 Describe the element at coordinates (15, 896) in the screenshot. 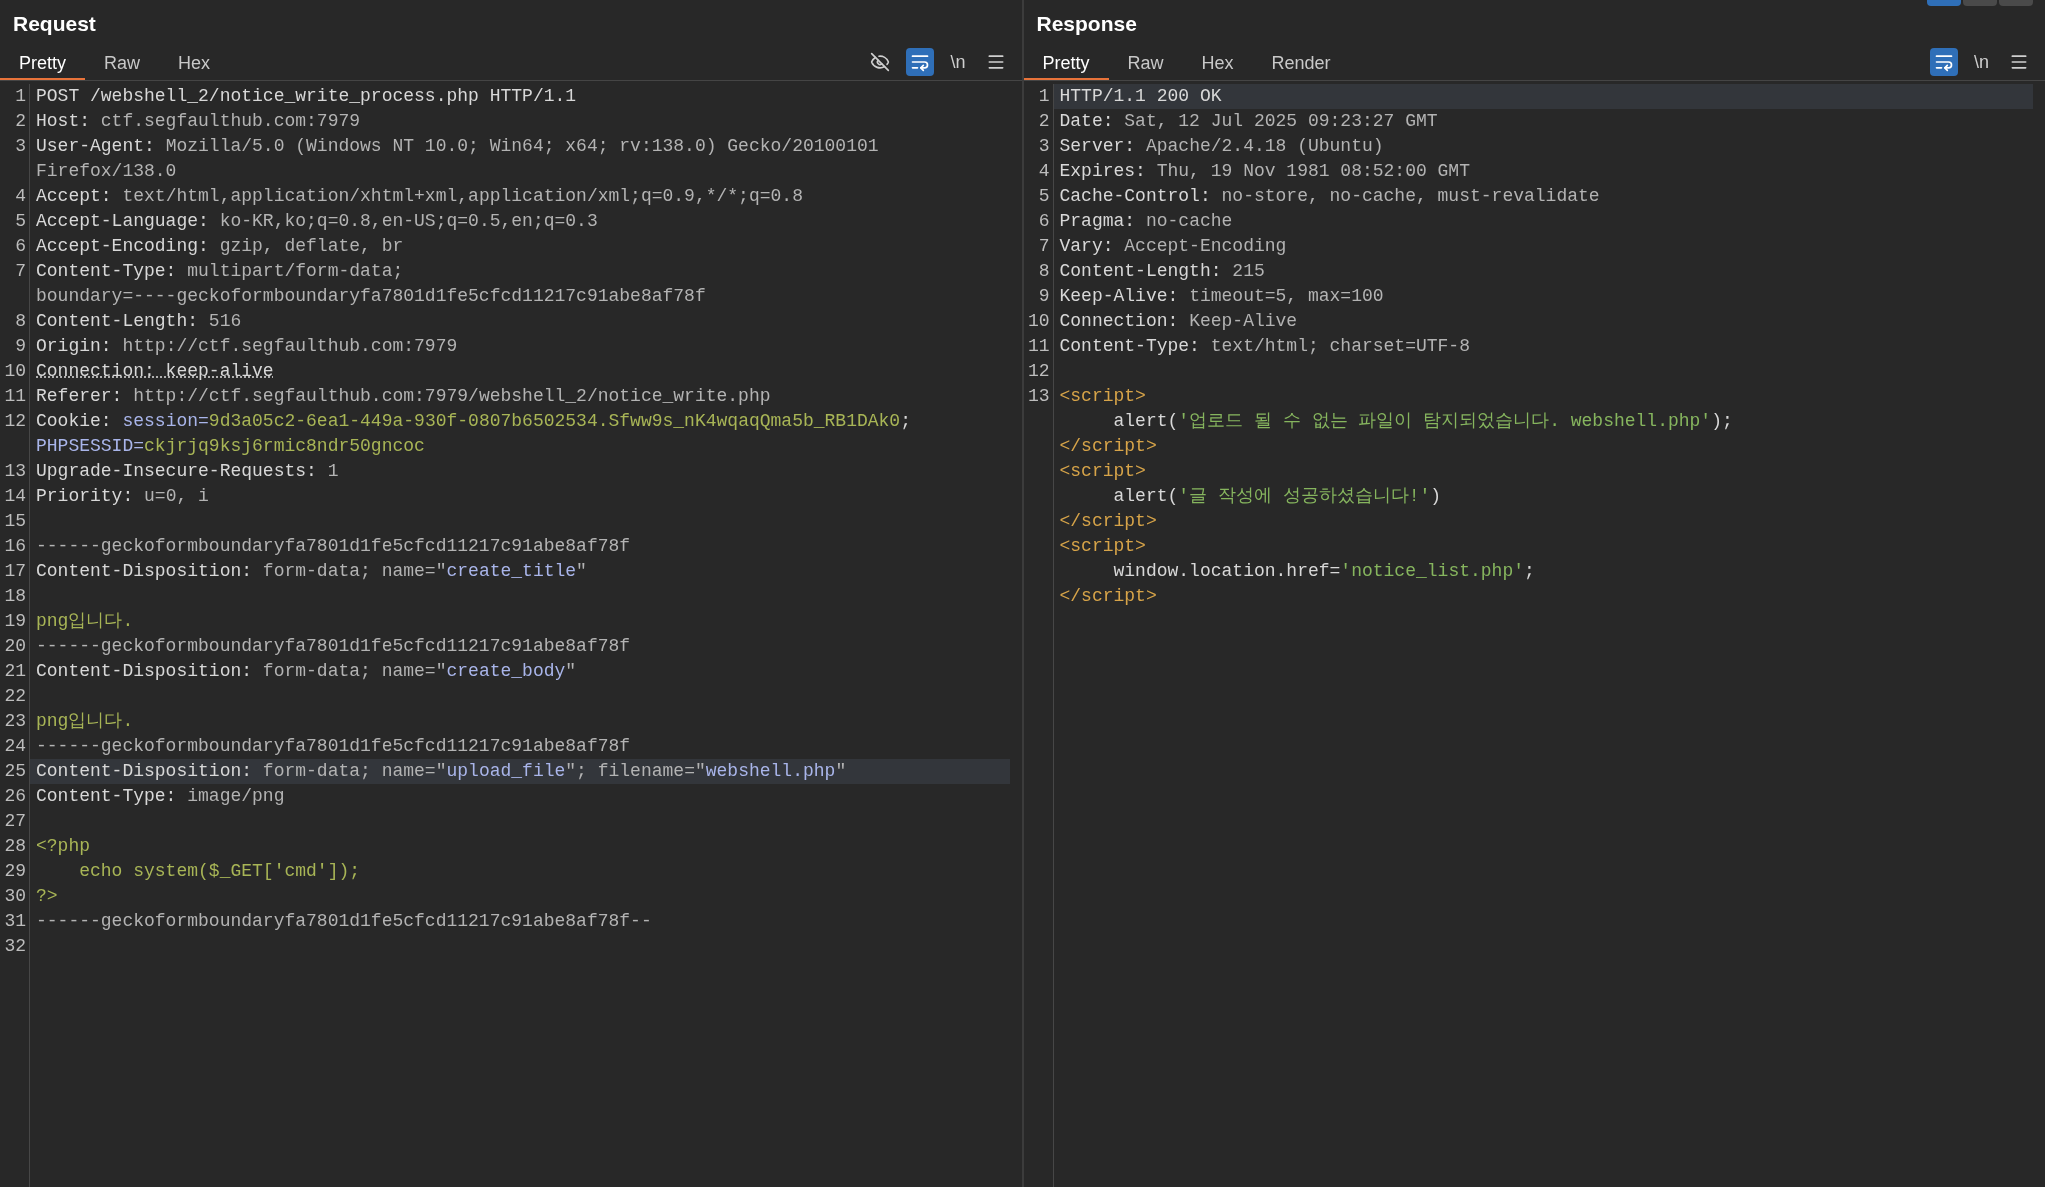

I see `line-number: 30` at that location.